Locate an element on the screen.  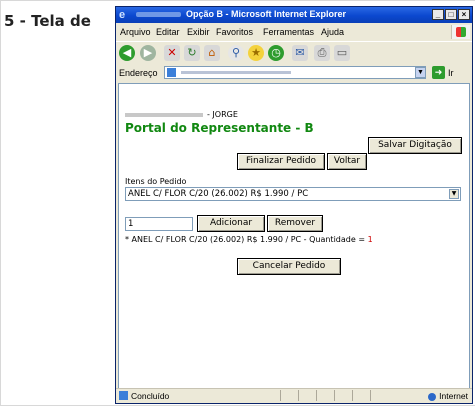
blurred-url is located at coordinates (236, 72).